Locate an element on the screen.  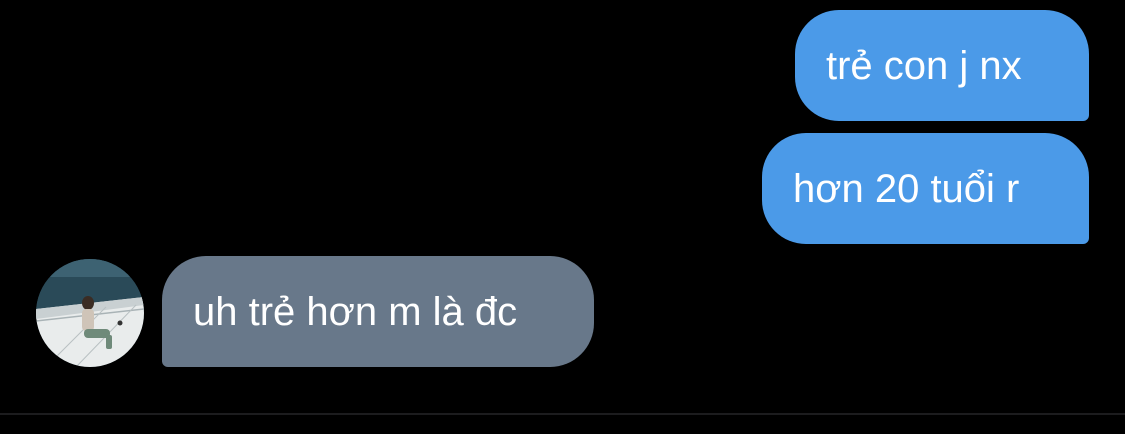
message-text: uh trẻ hơn m là đc is located at coordinates (355, 311).